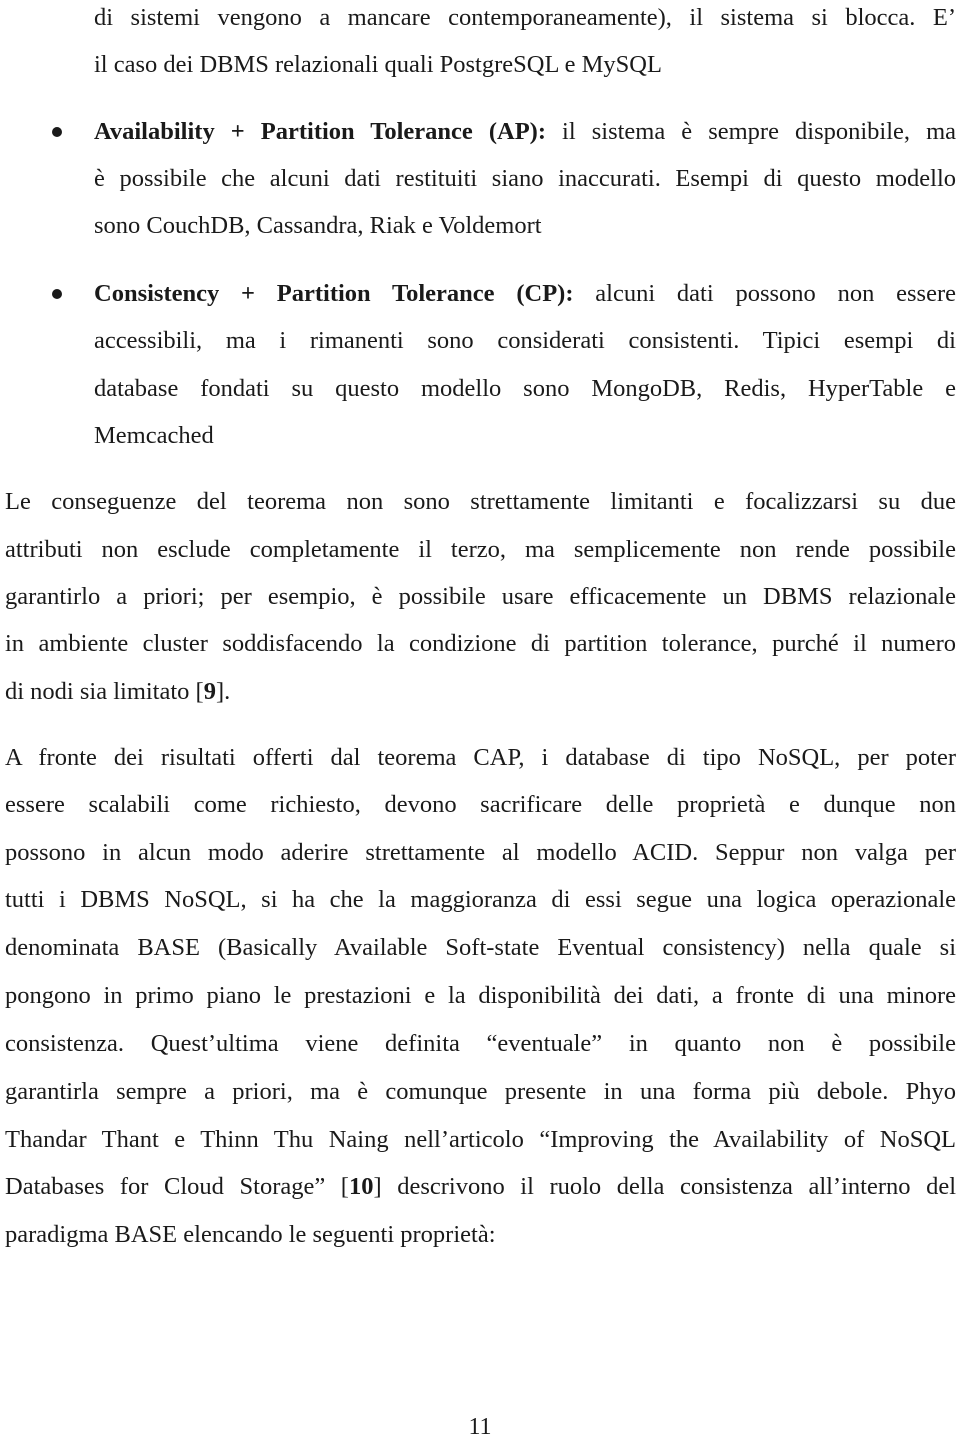 The image size is (960, 1442). I want to click on text-line: Memcached, so click(154, 435).